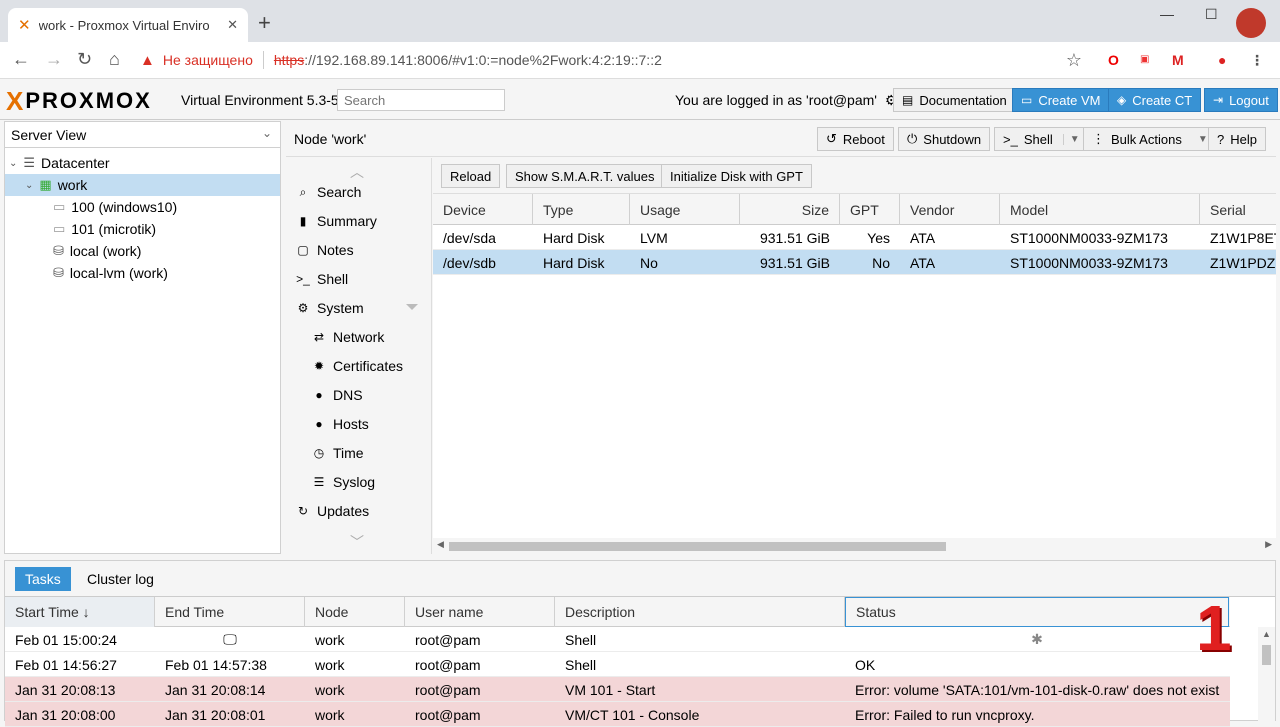 The image size is (1280, 727). I want to click on shell-button: >_ Shell ▼, so click(1041, 139).